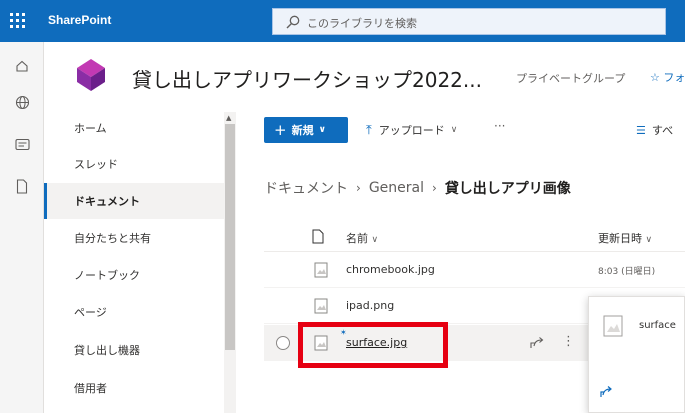 The width and height of the screenshot is (685, 413). Describe the element at coordinates (293, 22) in the screenshot. I see `search-icon` at that location.